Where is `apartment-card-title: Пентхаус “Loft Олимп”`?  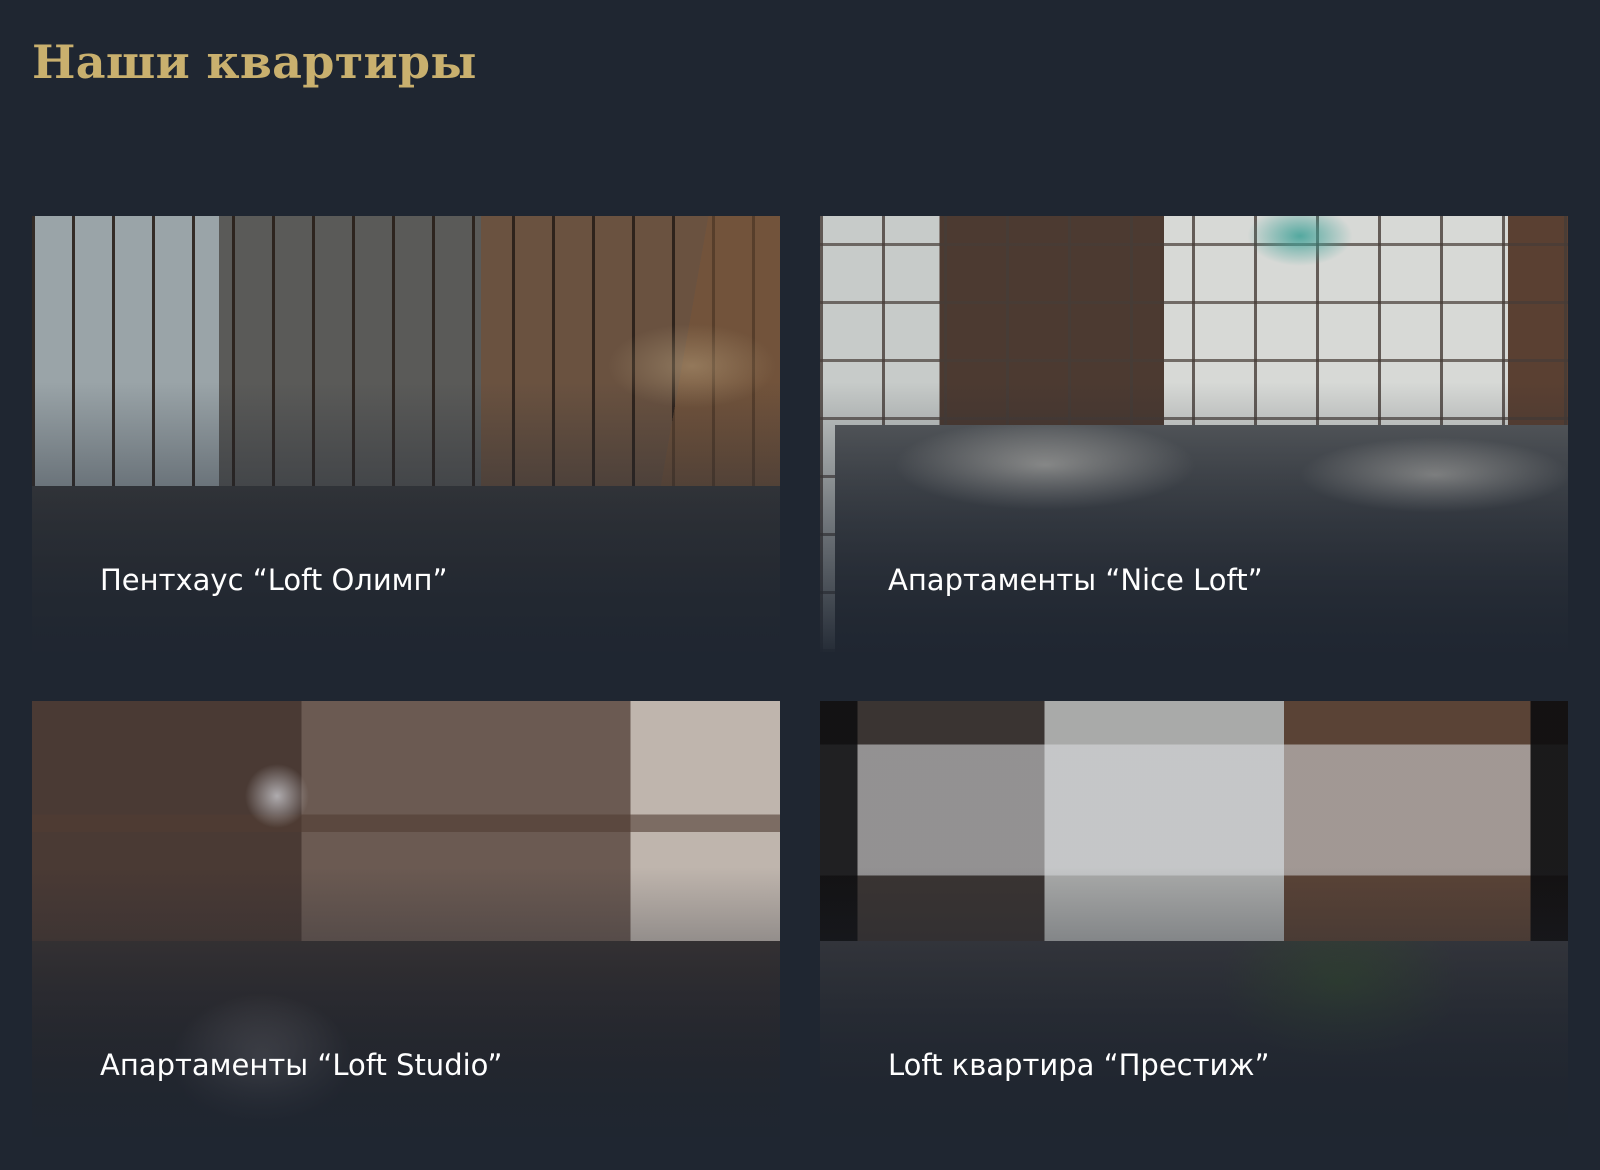
apartment-card-title: Пентхаус “Loft Олимп” is located at coordinates (274, 580).